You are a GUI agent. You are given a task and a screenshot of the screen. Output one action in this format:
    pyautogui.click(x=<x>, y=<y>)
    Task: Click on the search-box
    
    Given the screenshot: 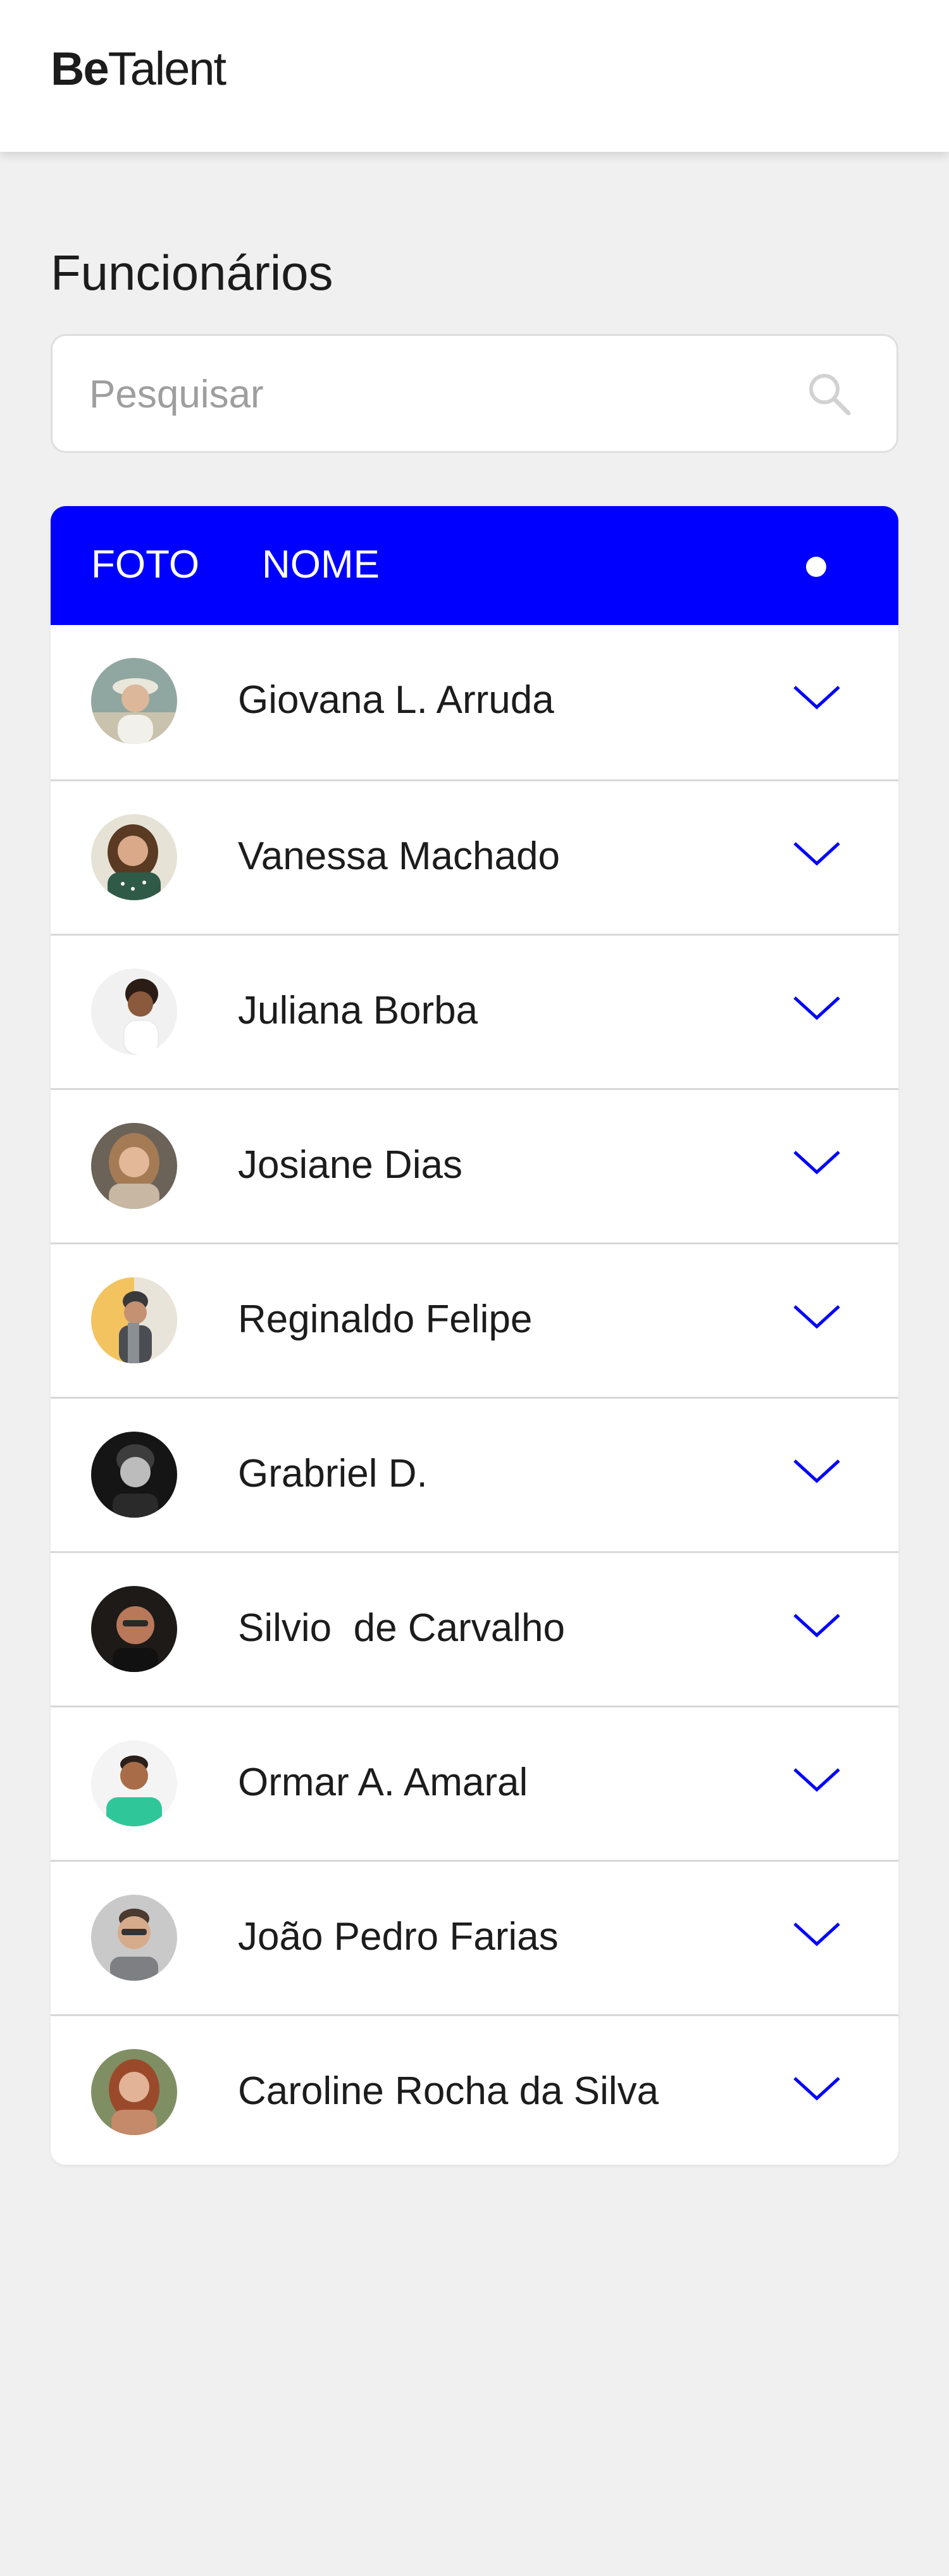 What is the action you would take?
    pyautogui.click(x=475, y=394)
    